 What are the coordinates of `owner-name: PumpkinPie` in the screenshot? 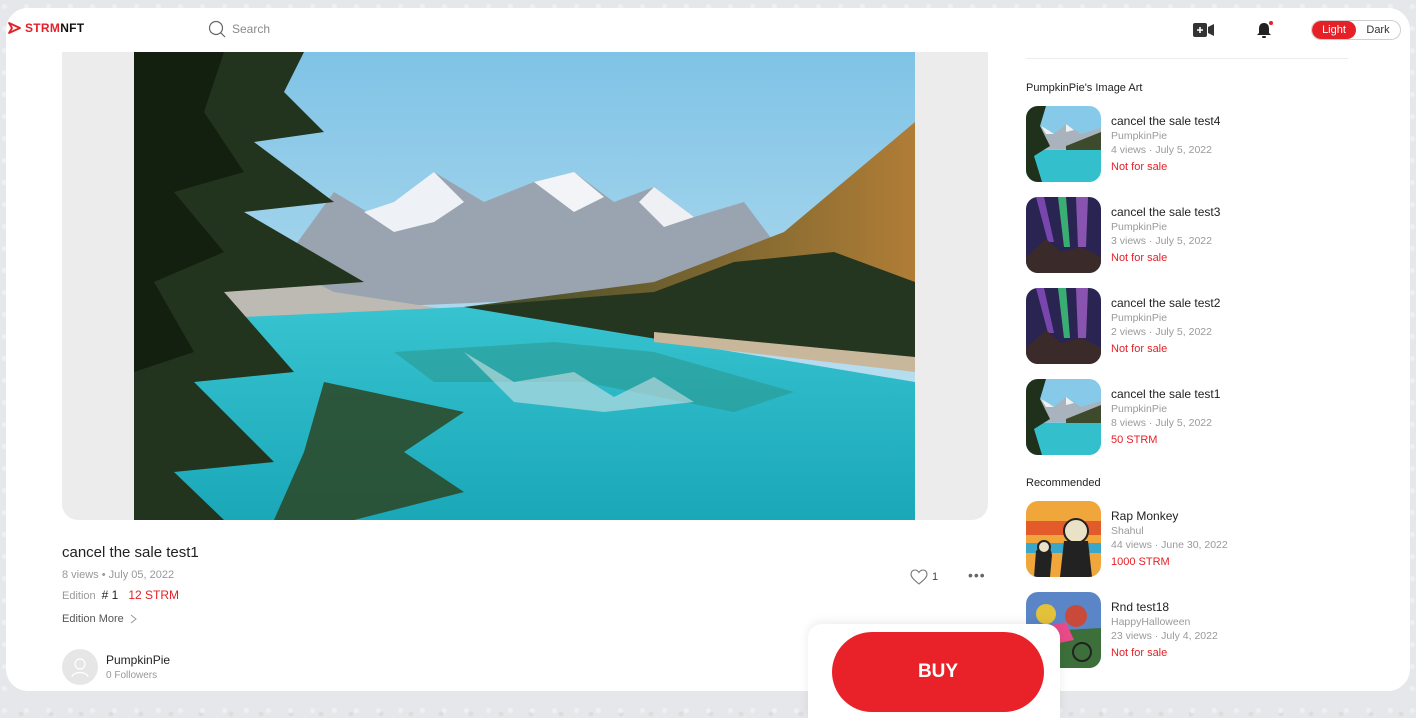 It's located at (138, 660).